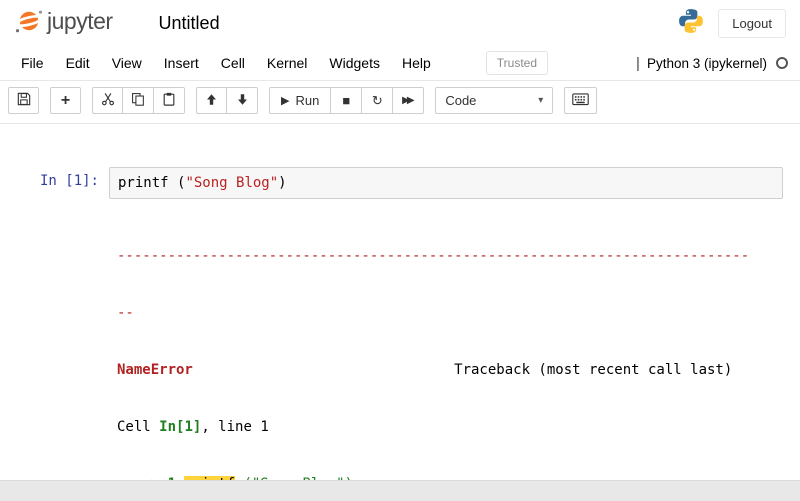 The height and width of the screenshot is (501, 800). Describe the element at coordinates (155, 370) in the screenshot. I see `error-name: NameError` at that location.